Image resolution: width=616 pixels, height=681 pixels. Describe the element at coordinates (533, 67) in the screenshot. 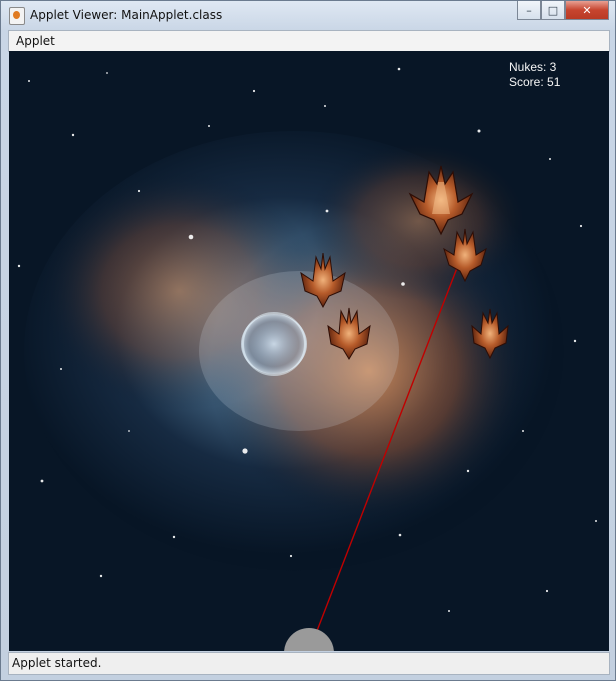

I see `nukes-counter: Nukes: 3` at that location.